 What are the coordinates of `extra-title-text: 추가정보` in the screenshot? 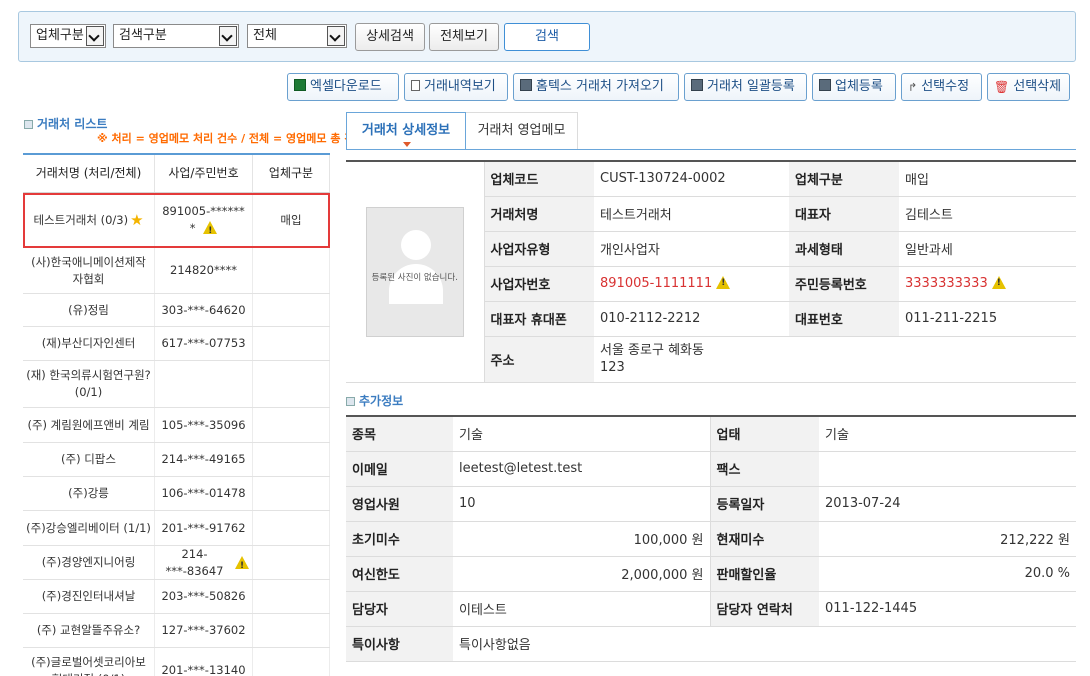 It's located at (381, 401).